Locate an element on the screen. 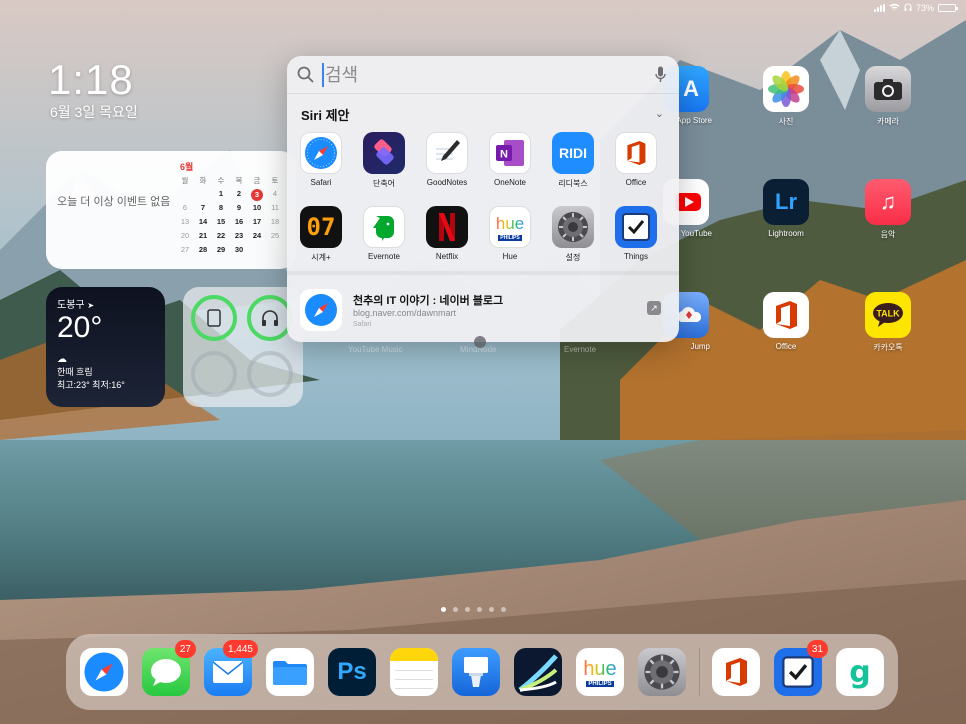  photos-app: 사진 is located at coordinates (786, 96).